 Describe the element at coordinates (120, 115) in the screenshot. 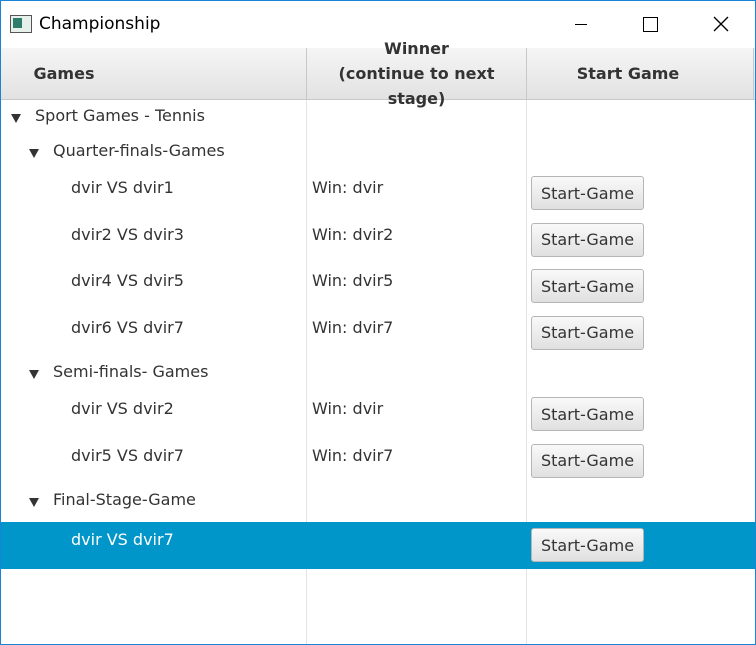

I see `game-label: Sport Games - Tennis` at that location.